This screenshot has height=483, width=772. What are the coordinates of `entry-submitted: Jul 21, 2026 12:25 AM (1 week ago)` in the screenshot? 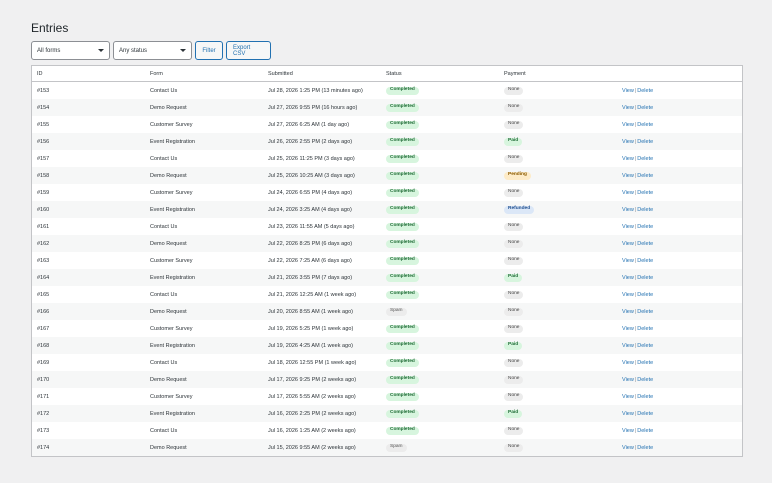 It's located at (312, 294).